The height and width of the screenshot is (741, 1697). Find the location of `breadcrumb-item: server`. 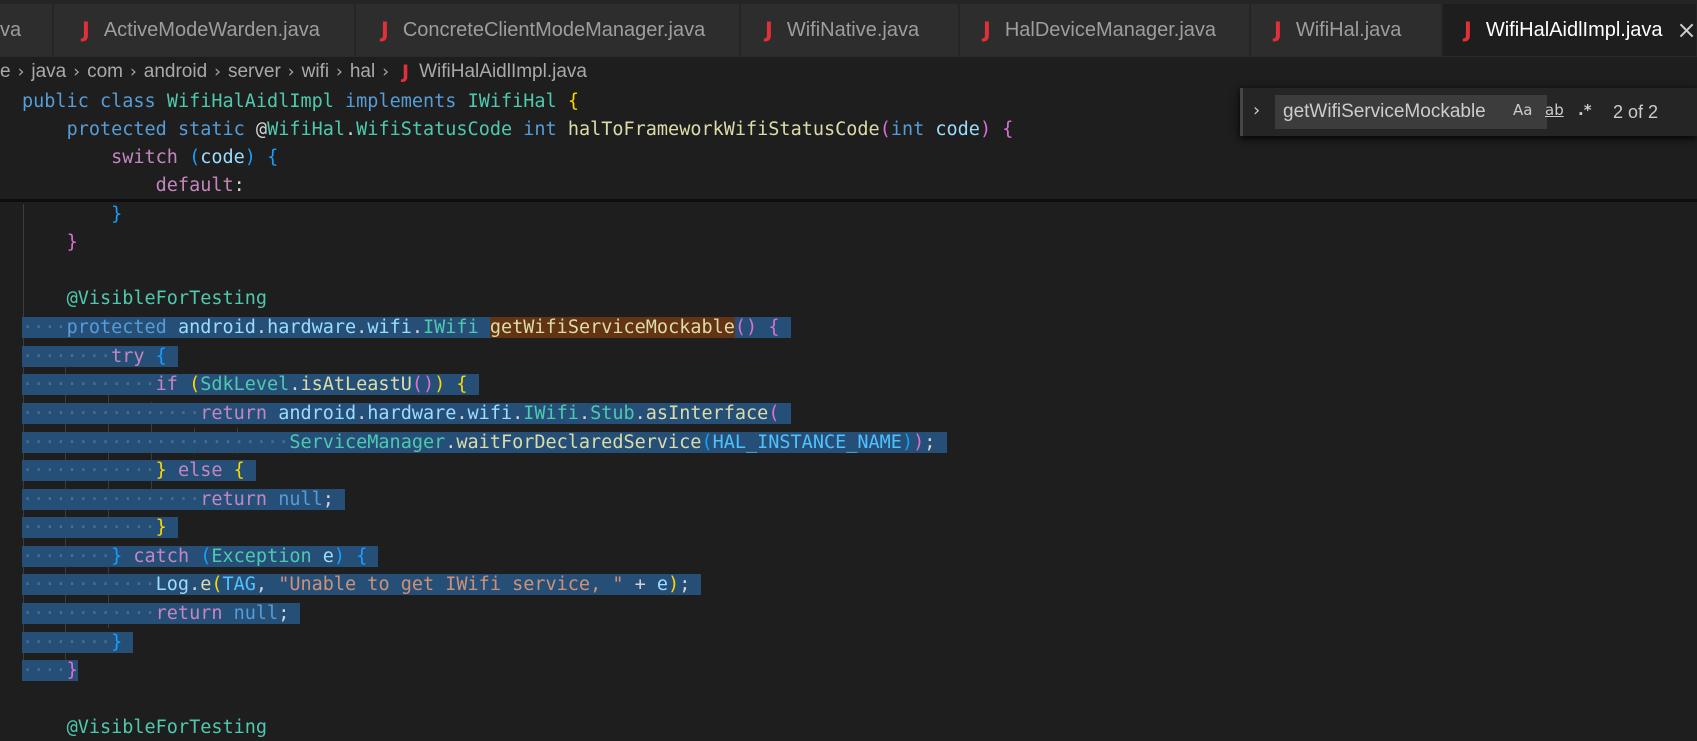

breadcrumb-item: server is located at coordinates (254, 72).